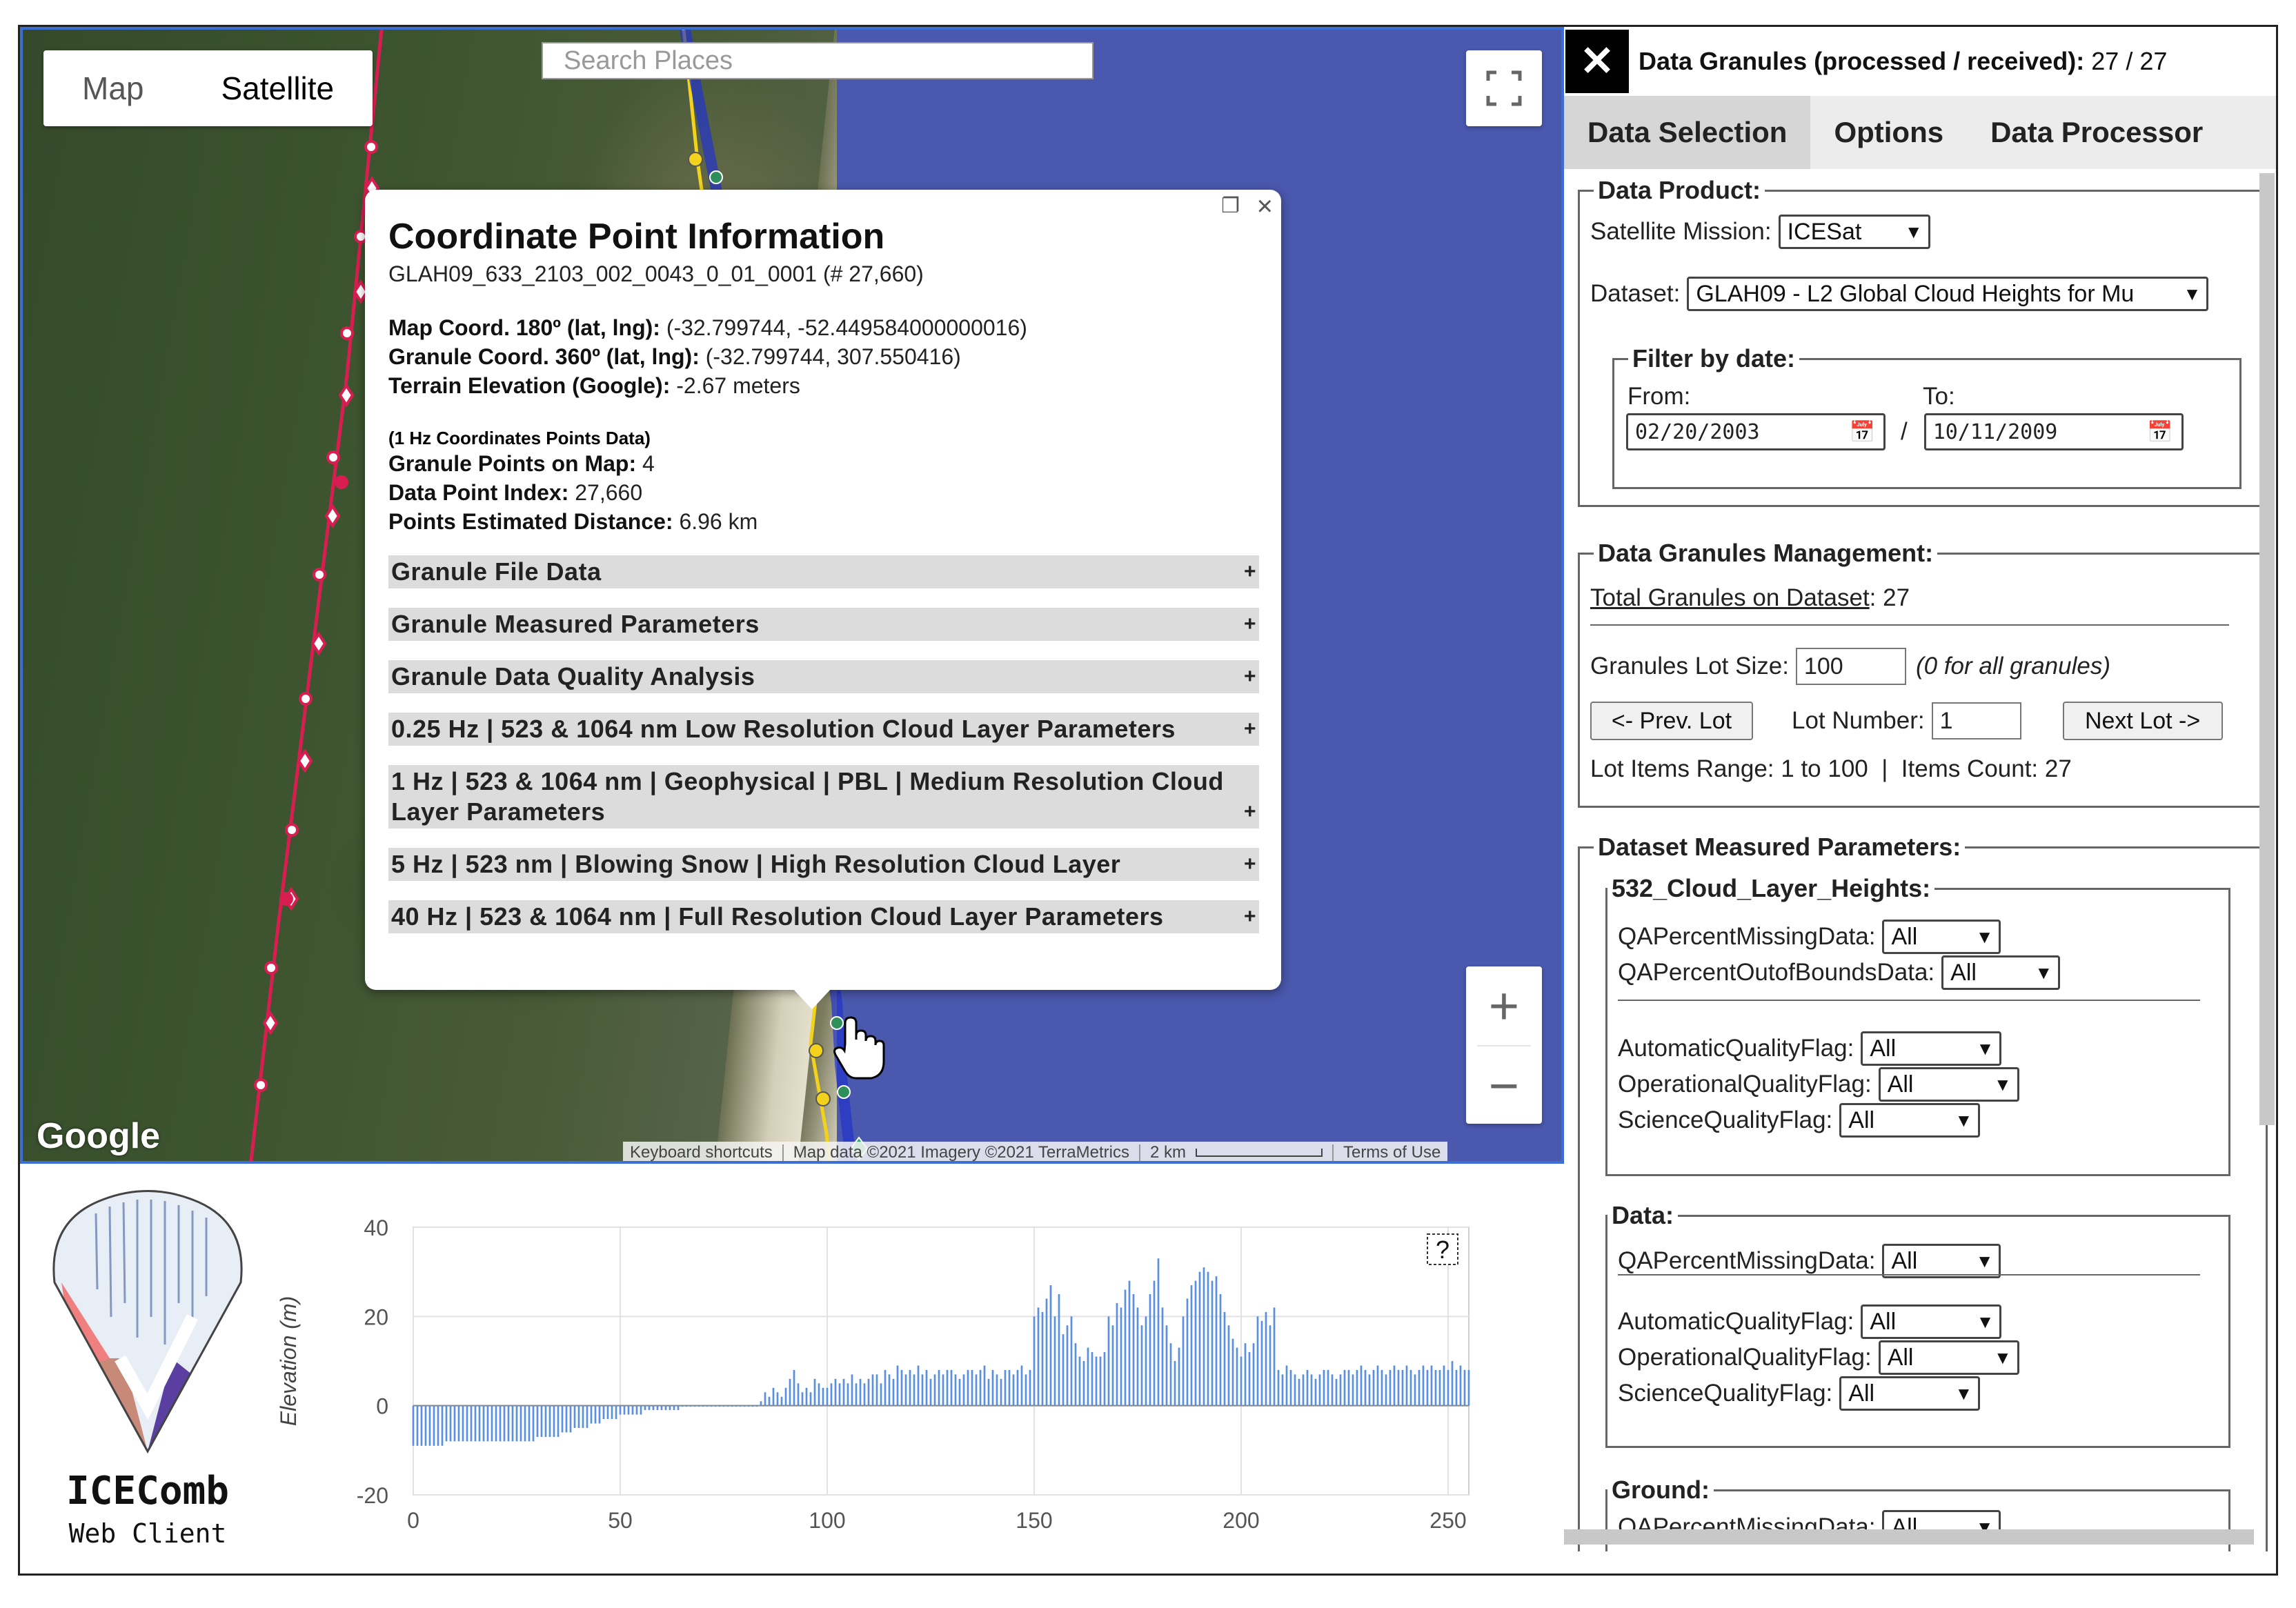 The height and width of the screenshot is (1608, 2296). Describe the element at coordinates (1504, 1085) in the screenshot. I see `zoom-out-button: −` at that location.